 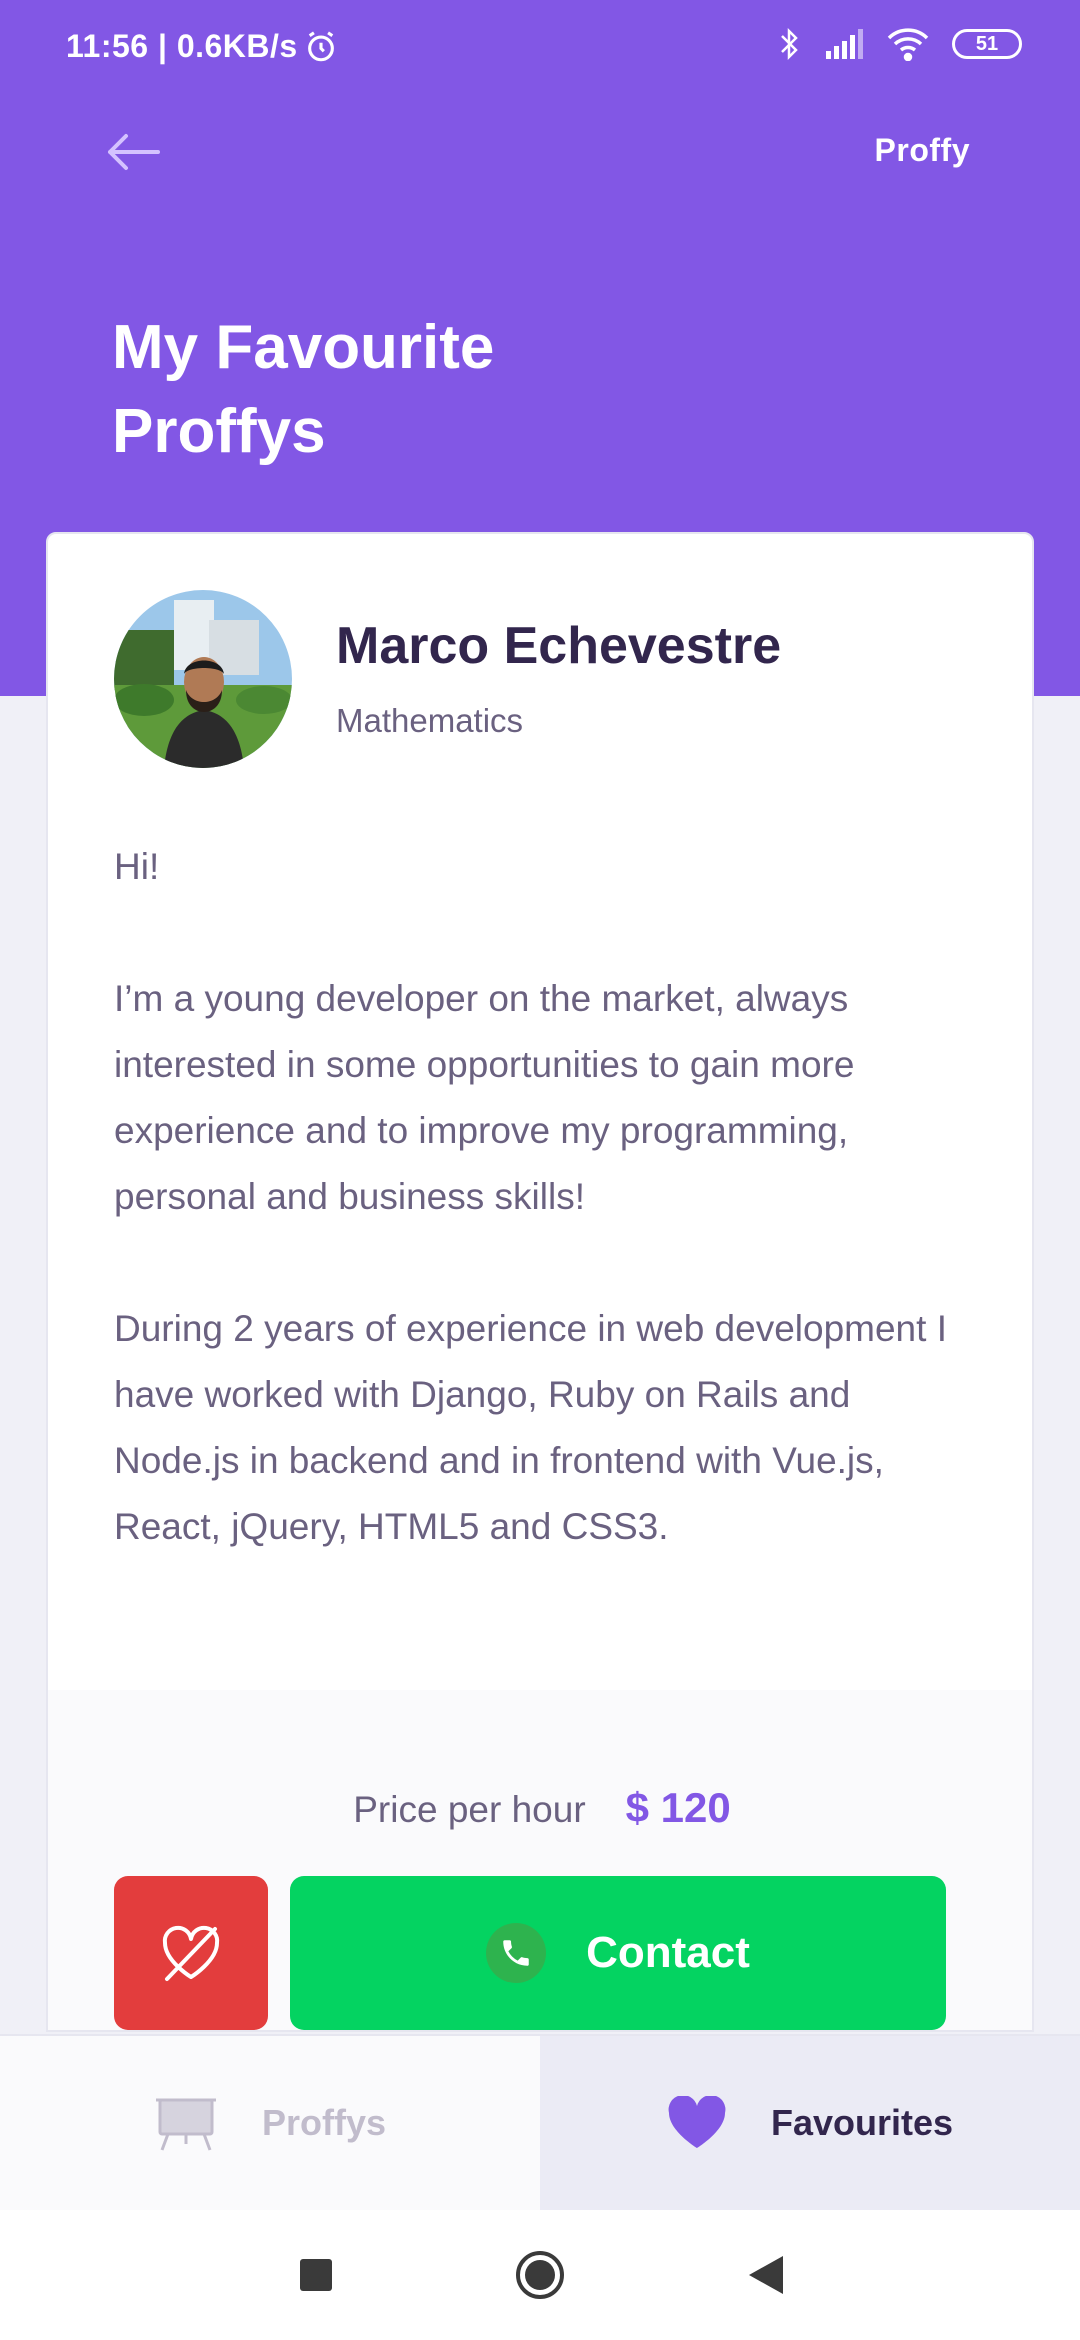 What do you see at coordinates (789, 44) in the screenshot?
I see `bluetooth-icon` at bounding box center [789, 44].